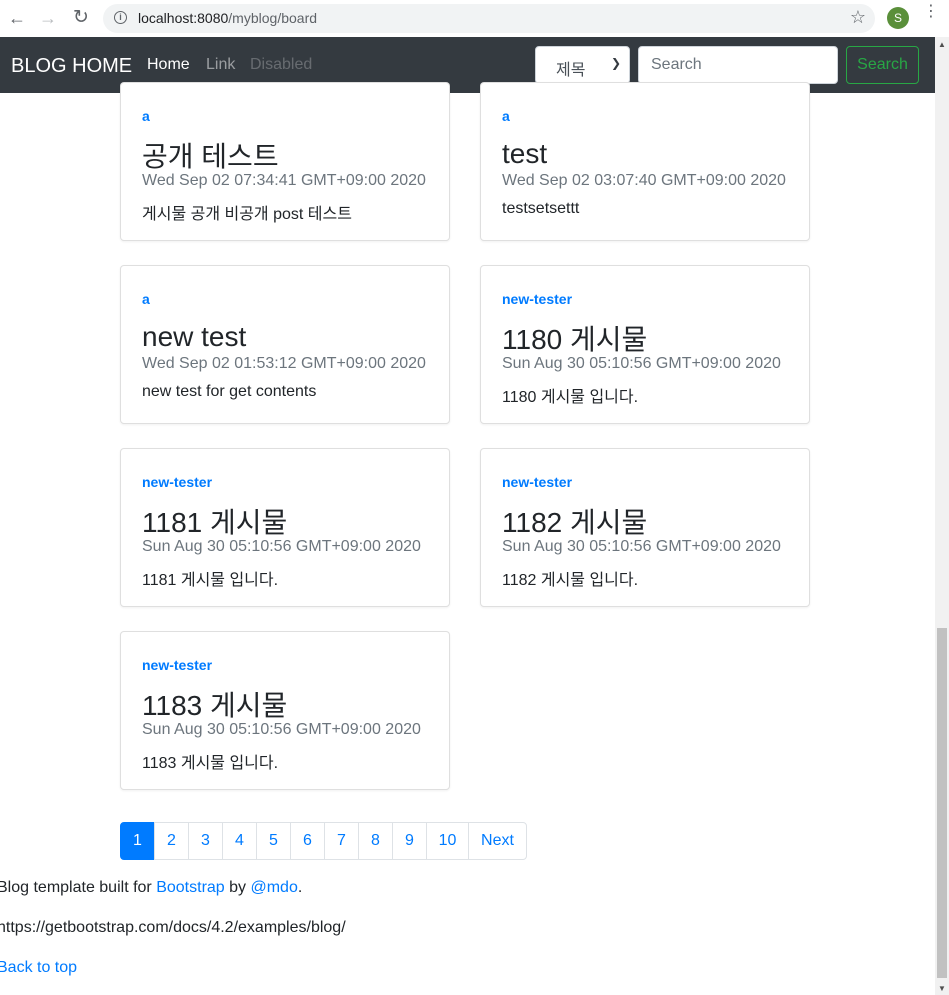  I want to click on nav-link-link: Link, so click(220, 65).